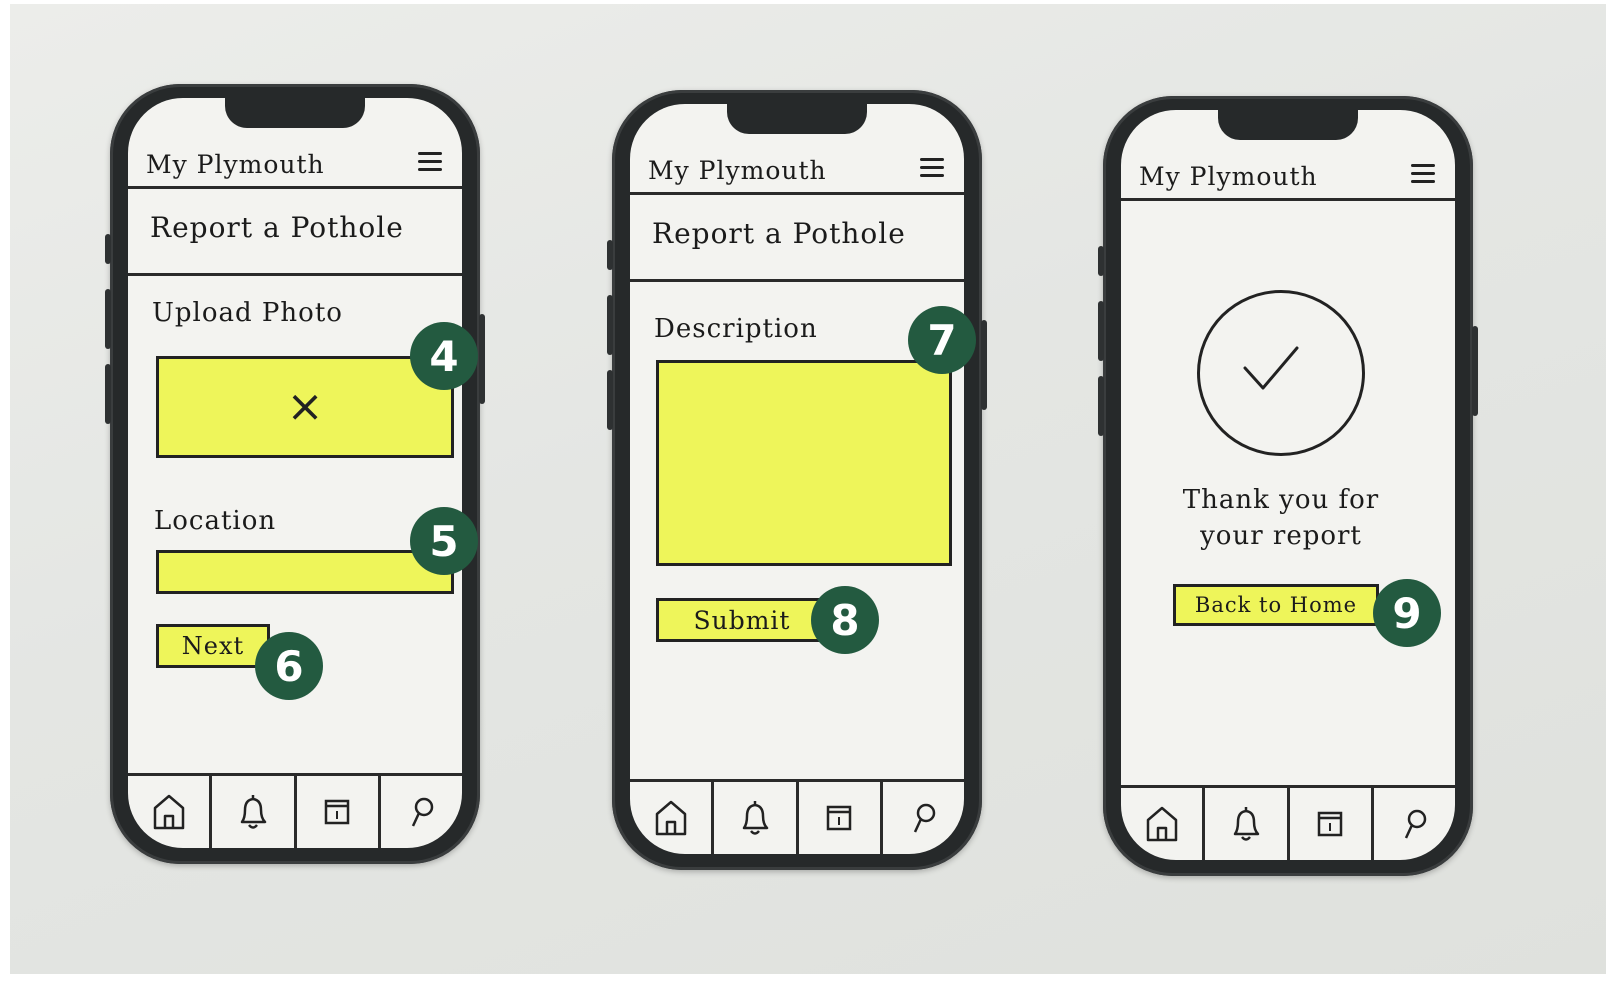  What do you see at coordinates (444, 541) in the screenshot?
I see `step-badge-5: 5` at bounding box center [444, 541].